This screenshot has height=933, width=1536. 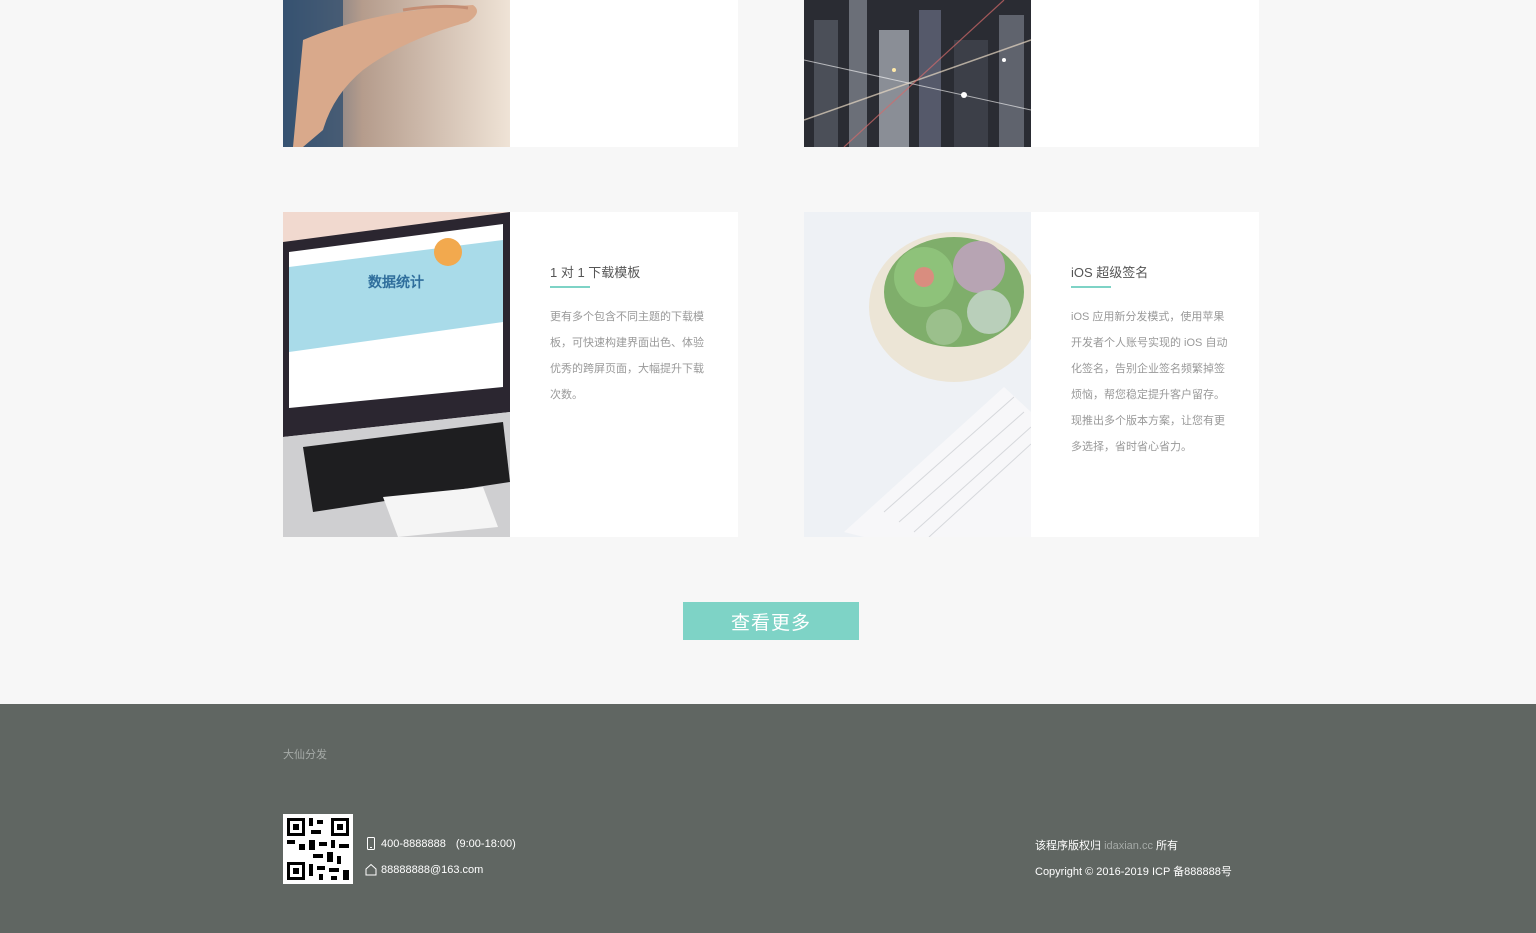 What do you see at coordinates (1133, 872) in the screenshot?
I see `copyright: Copyright © 2016-2019 ICP 备888888号` at bounding box center [1133, 872].